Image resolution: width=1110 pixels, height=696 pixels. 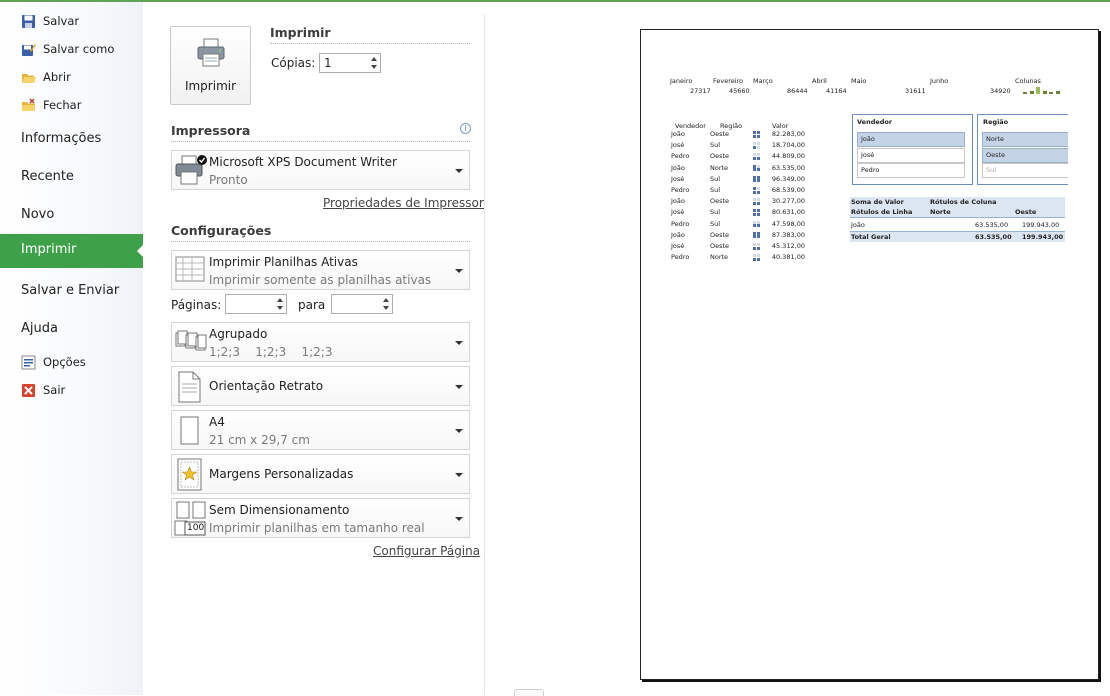 I want to click on collate-subtitle: 1;2;3 1;2;3 1;2;3, so click(x=271, y=352).